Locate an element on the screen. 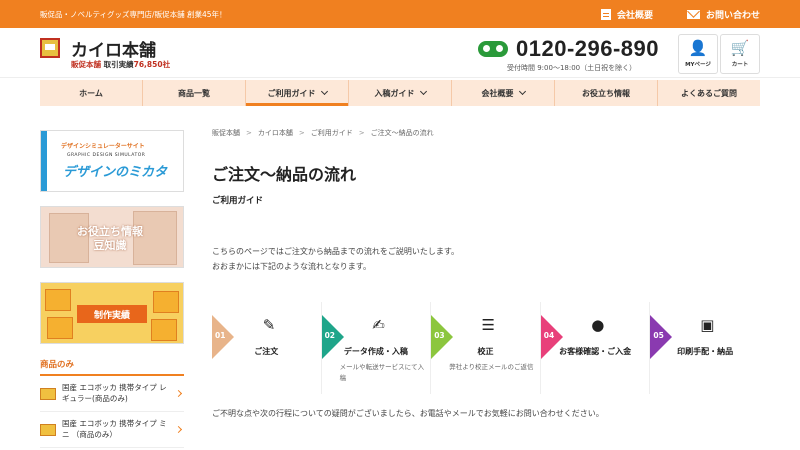 The image size is (800, 450). step-number: 05 is located at coordinates (658, 336).